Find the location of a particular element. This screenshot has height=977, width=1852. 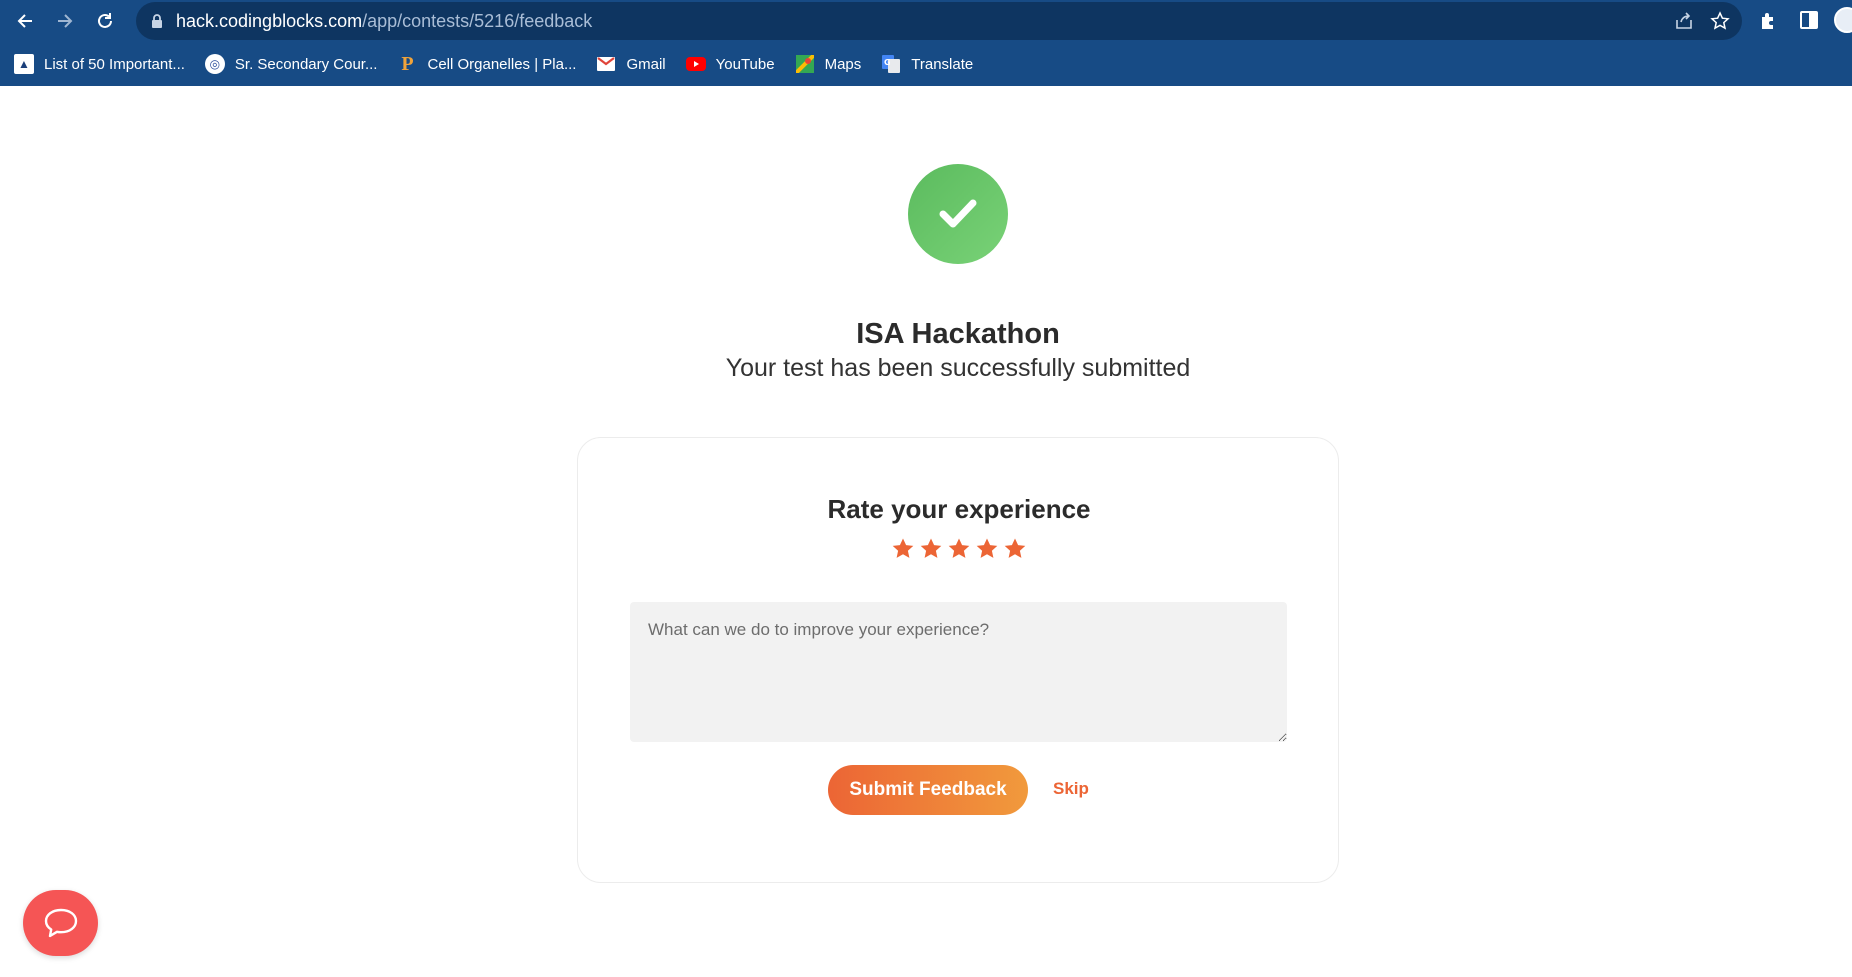

skip-link: Skip is located at coordinates (1071, 789).